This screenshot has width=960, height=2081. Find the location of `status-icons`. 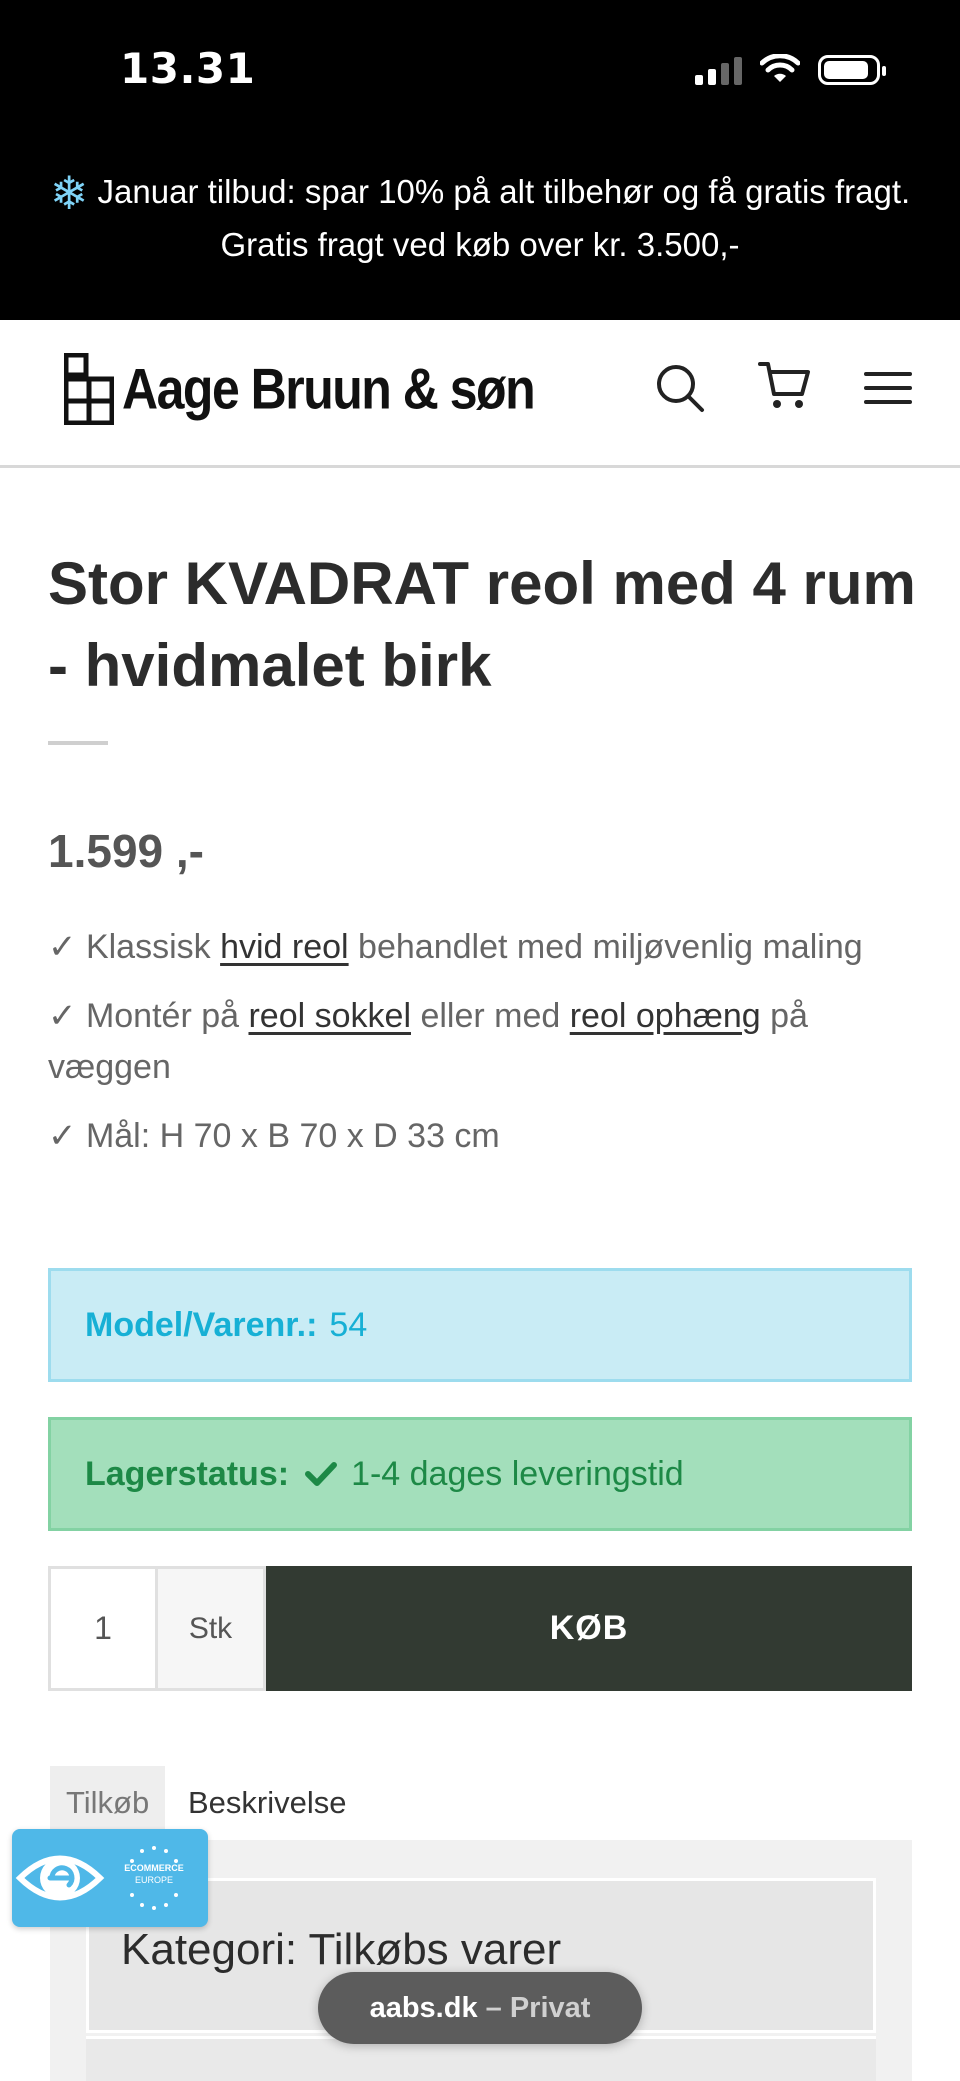

status-icons is located at coordinates (790, 70).